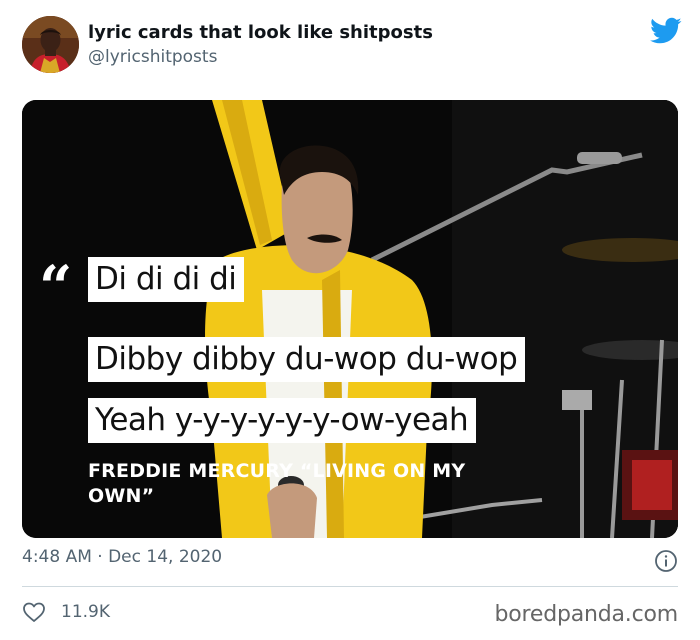  Describe the element at coordinates (586, 614) in the screenshot. I see `watermark: boredpanda.com` at that location.